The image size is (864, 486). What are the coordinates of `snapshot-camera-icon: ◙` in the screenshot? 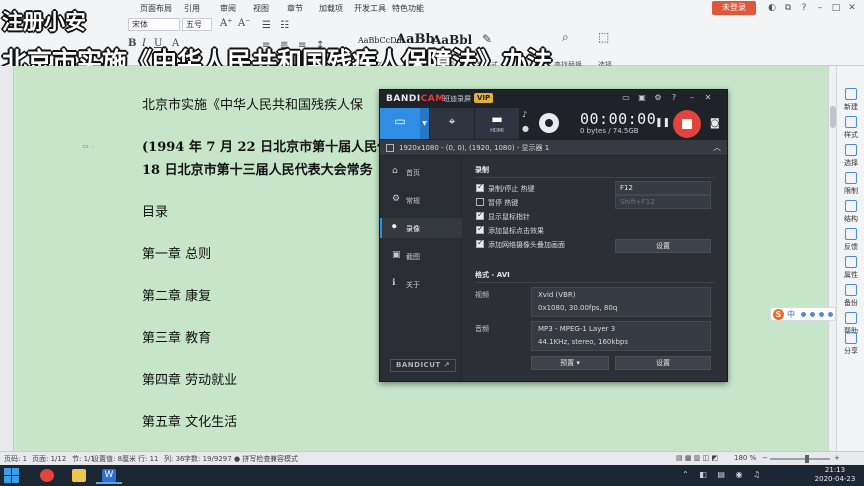 It's located at (715, 123).